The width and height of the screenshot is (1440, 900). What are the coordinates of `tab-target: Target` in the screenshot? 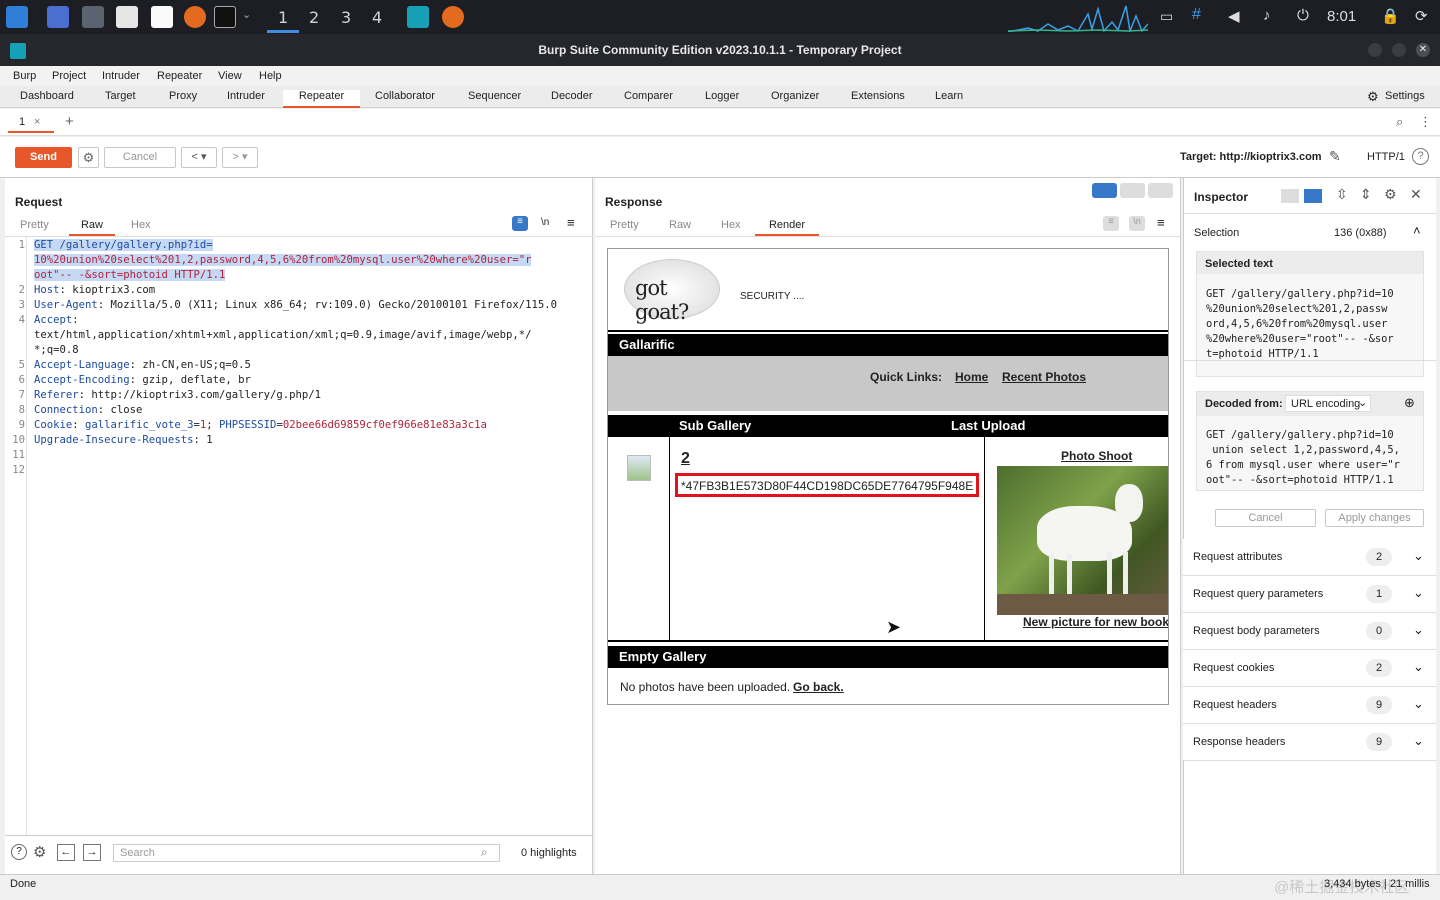 It's located at (120, 96).